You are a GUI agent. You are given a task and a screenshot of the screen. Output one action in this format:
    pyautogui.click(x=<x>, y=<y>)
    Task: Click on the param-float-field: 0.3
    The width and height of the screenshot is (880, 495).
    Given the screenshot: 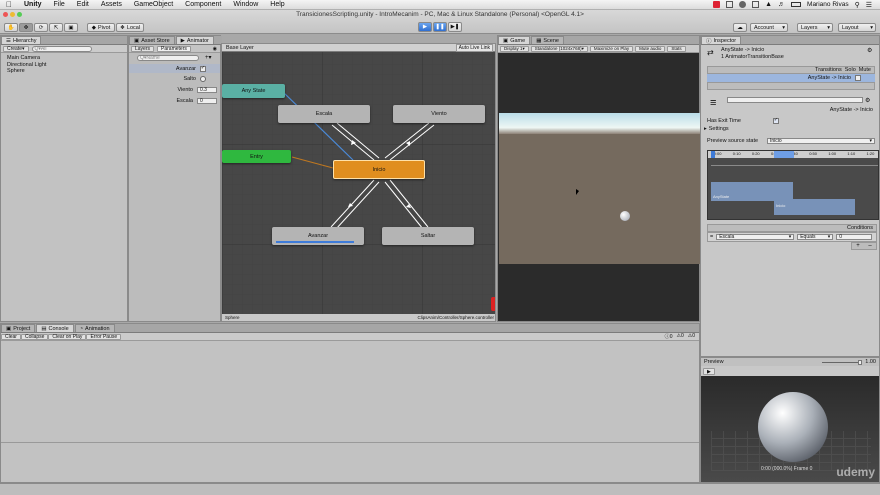 What is the action you would take?
    pyautogui.click(x=207, y=89)
    